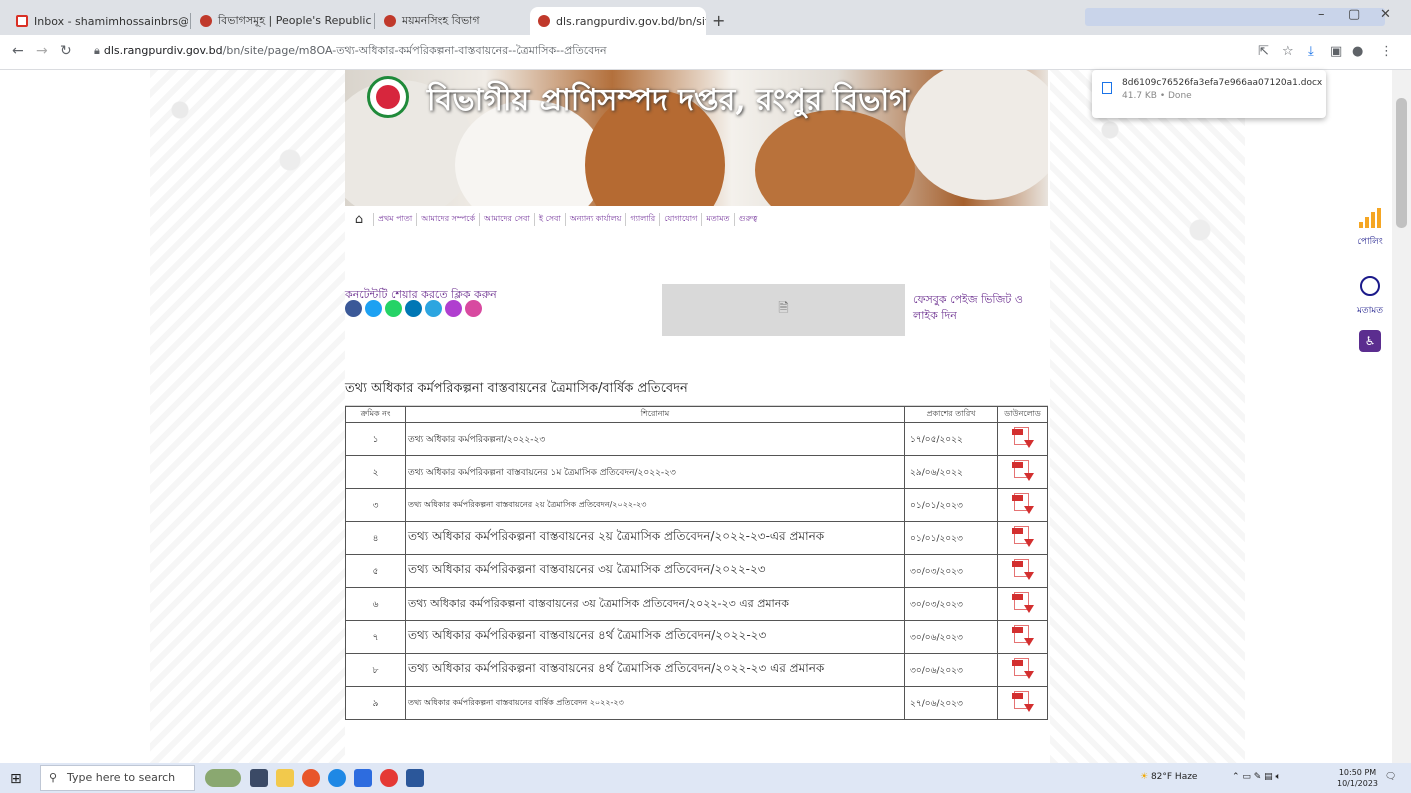 This screenshot has height=793, width=1411. What do you see at coordinates (1288, 51) in the screenshot?
I see `bookmark-star-icon: ☆` at bounding box center [1288, 51].